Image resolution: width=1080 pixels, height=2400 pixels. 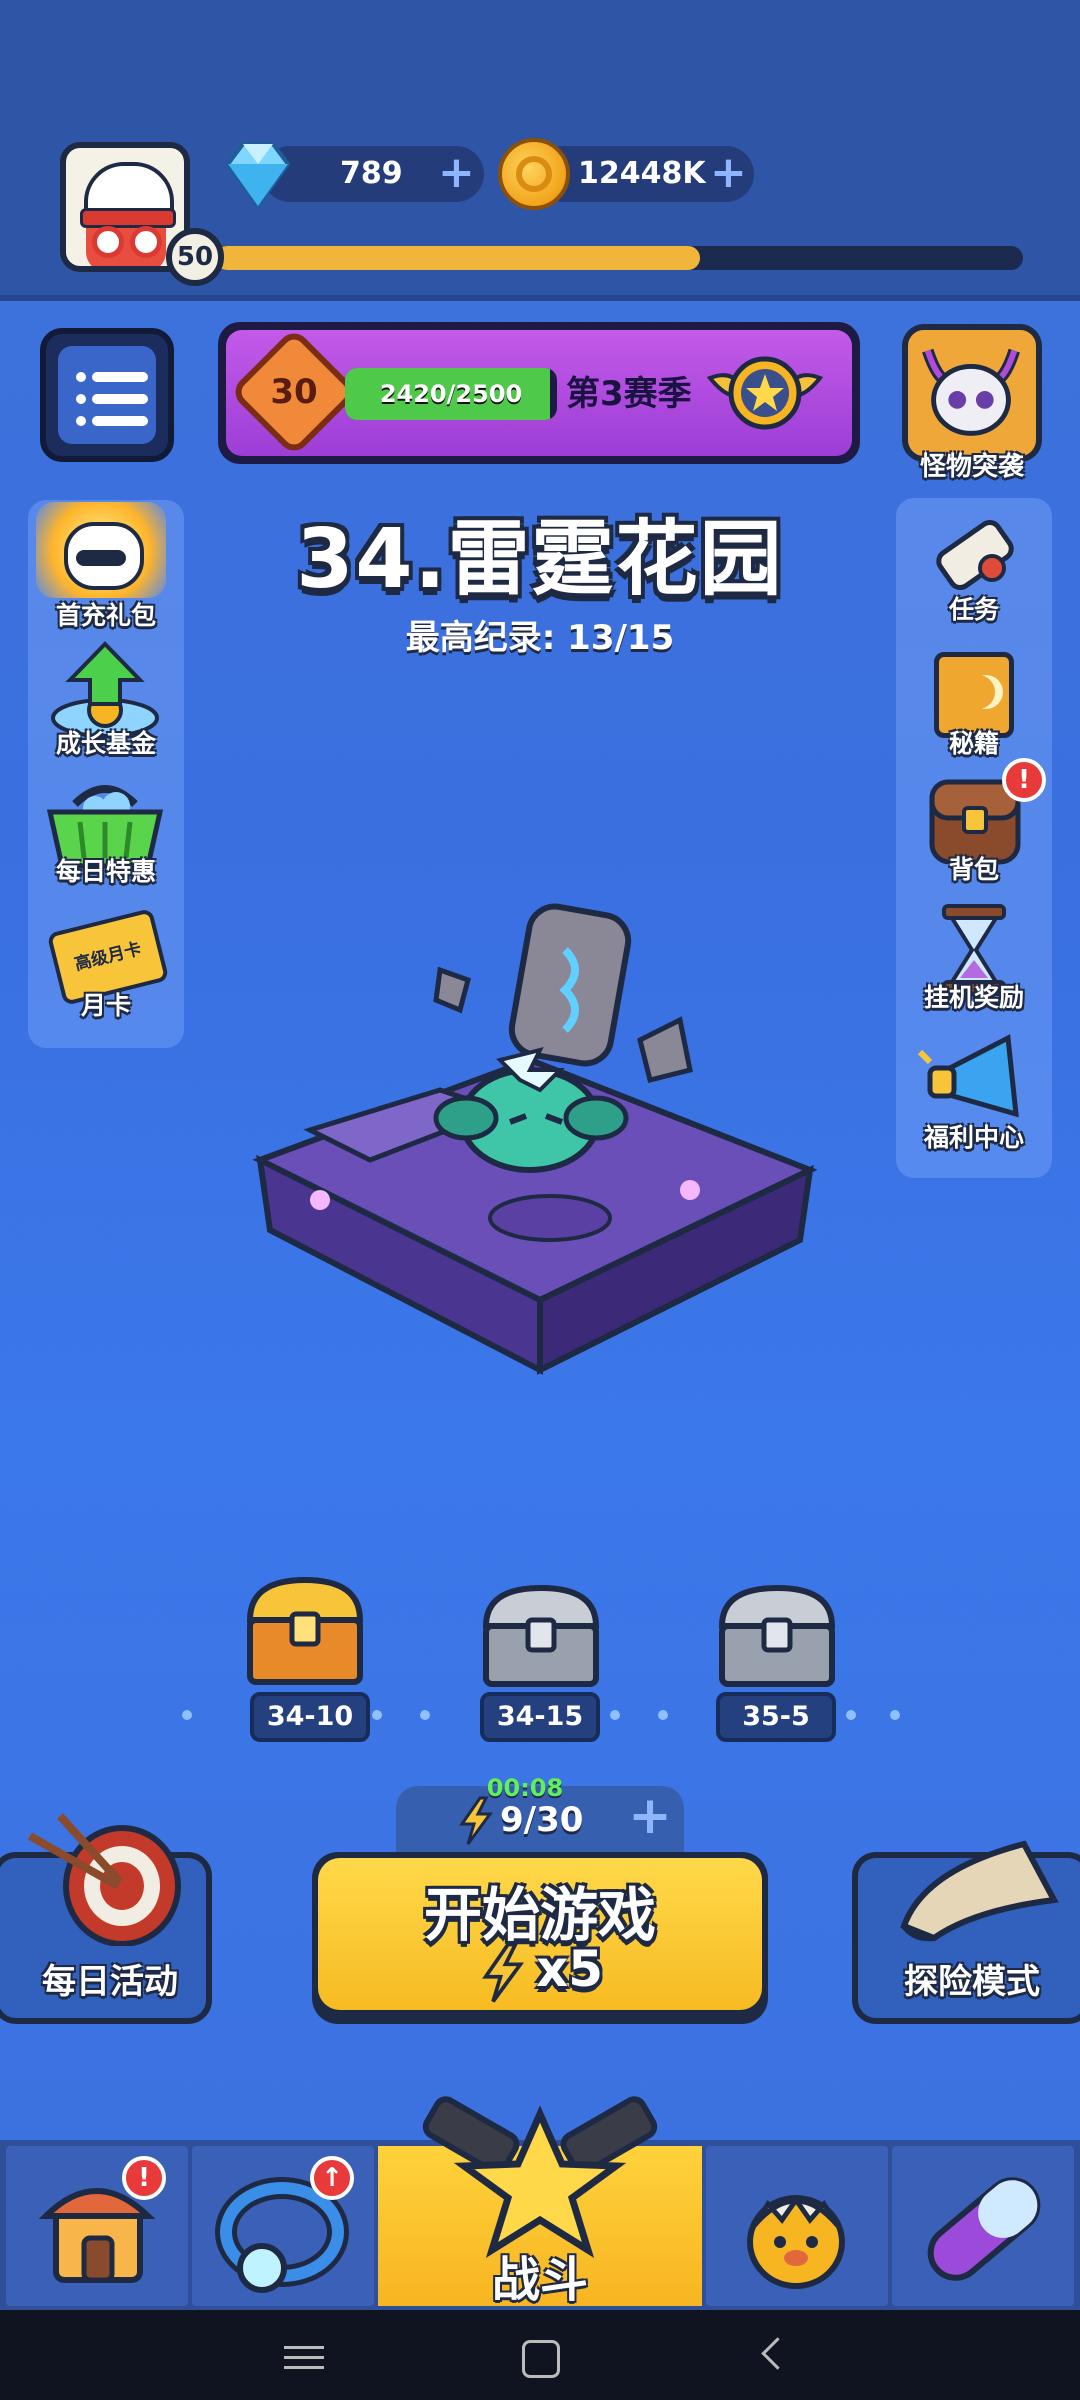 I want to click on energy-value: 9/30, so click(x=542, y=1820).